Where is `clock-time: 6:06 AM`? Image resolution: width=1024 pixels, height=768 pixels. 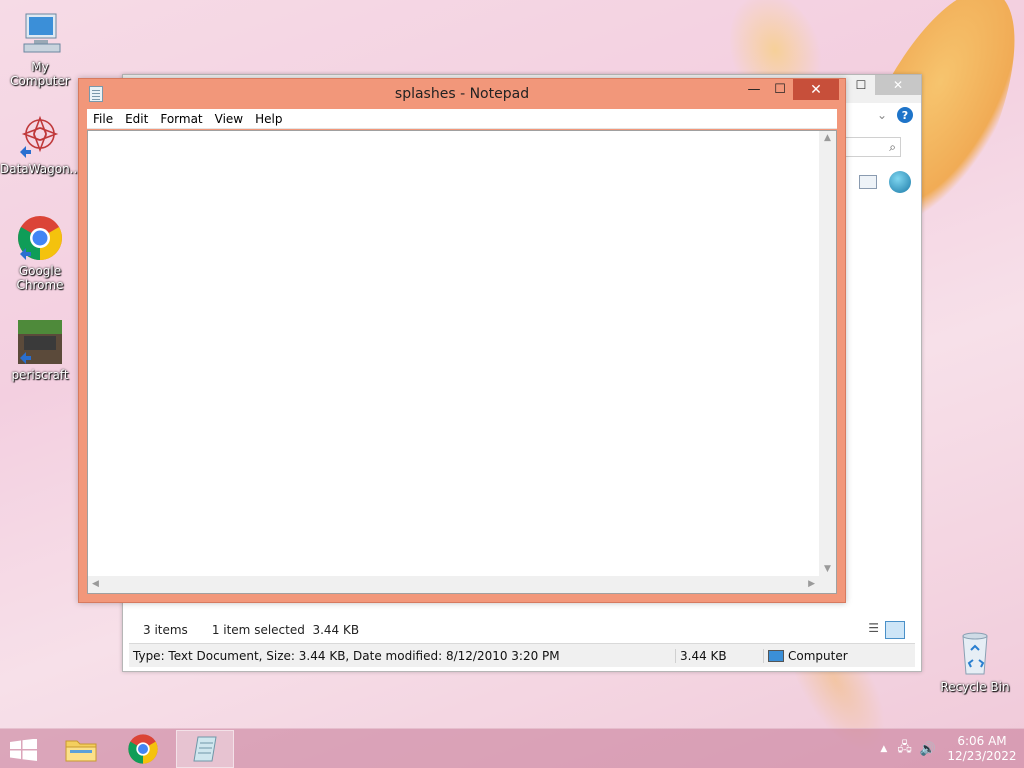 clock-time: 6:06 AM is located at coordinates (982, 741).